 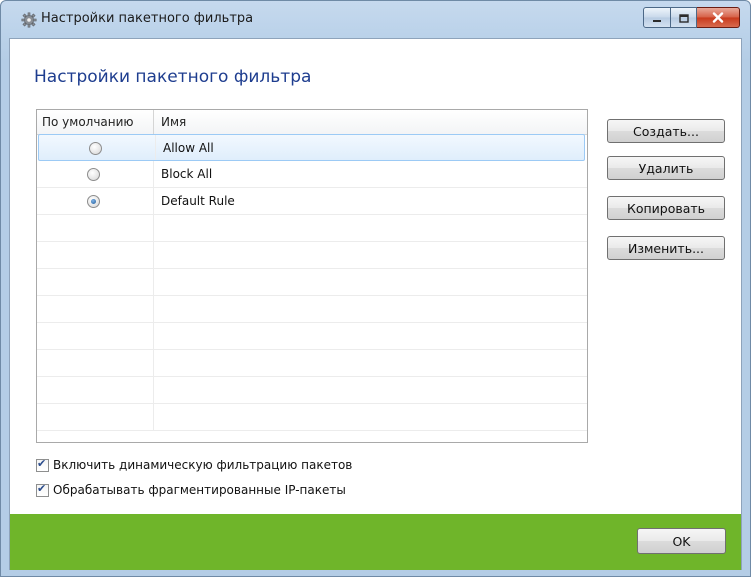 I want to click on minimize-button, so click(x=657, y=17).